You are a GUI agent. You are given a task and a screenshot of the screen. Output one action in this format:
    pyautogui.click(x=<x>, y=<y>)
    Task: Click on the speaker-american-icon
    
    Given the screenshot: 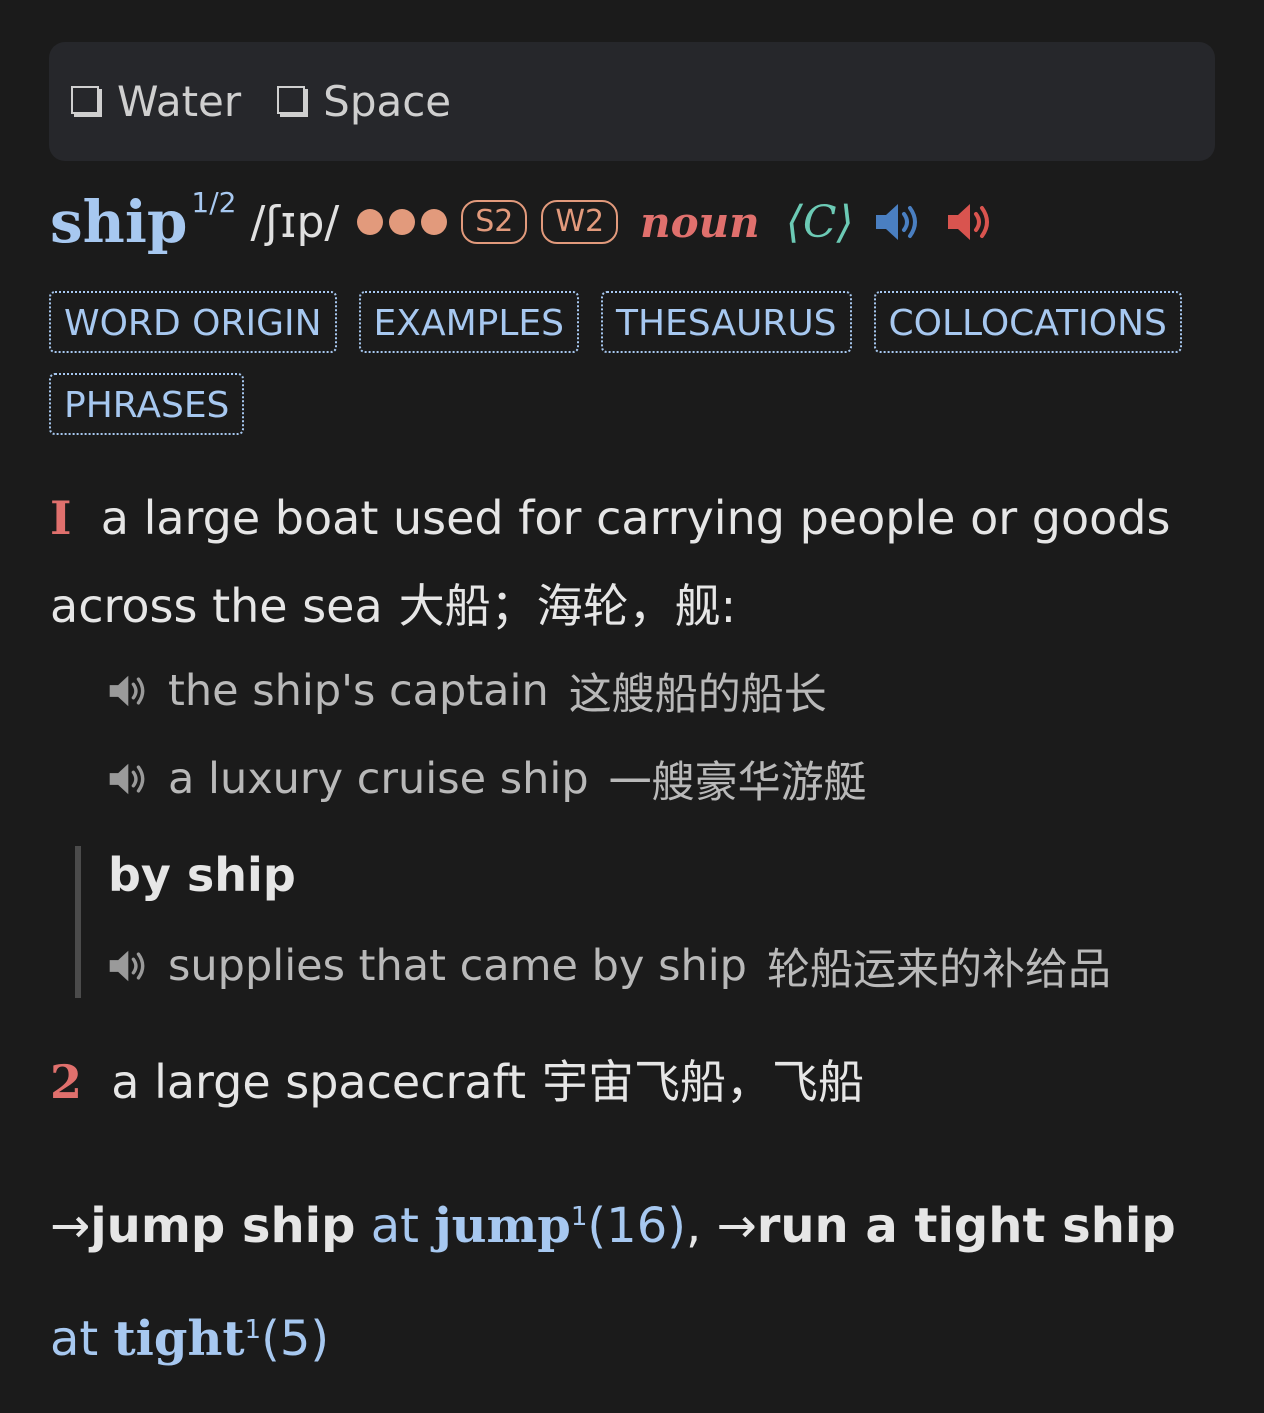 What is the action you would take?
    pyautogui.click(x=972, y=222)
    